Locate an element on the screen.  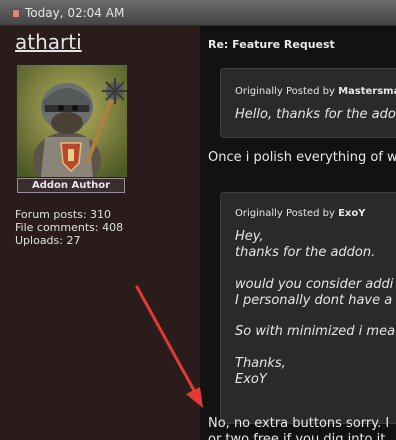
quote-line: thanks for the addon. is located at coordinates (305, 252).